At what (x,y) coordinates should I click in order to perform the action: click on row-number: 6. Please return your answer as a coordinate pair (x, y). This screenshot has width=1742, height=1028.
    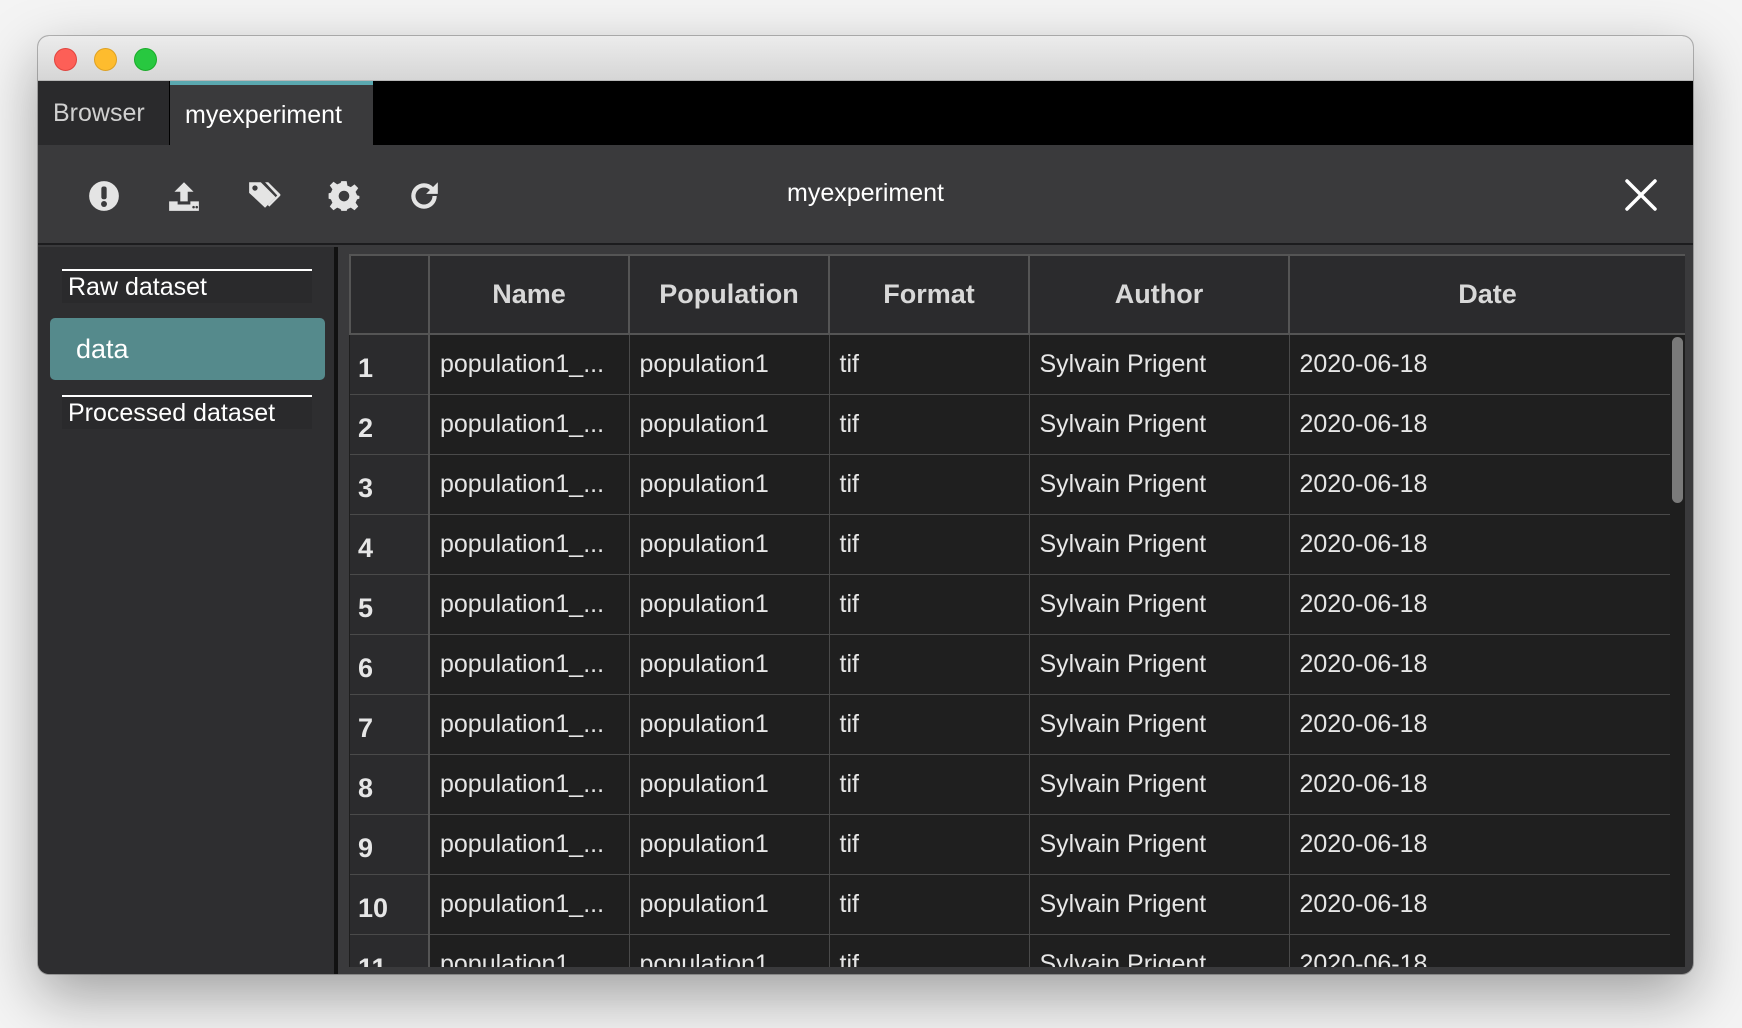
    Looking at the image, I should click on (390, 664).